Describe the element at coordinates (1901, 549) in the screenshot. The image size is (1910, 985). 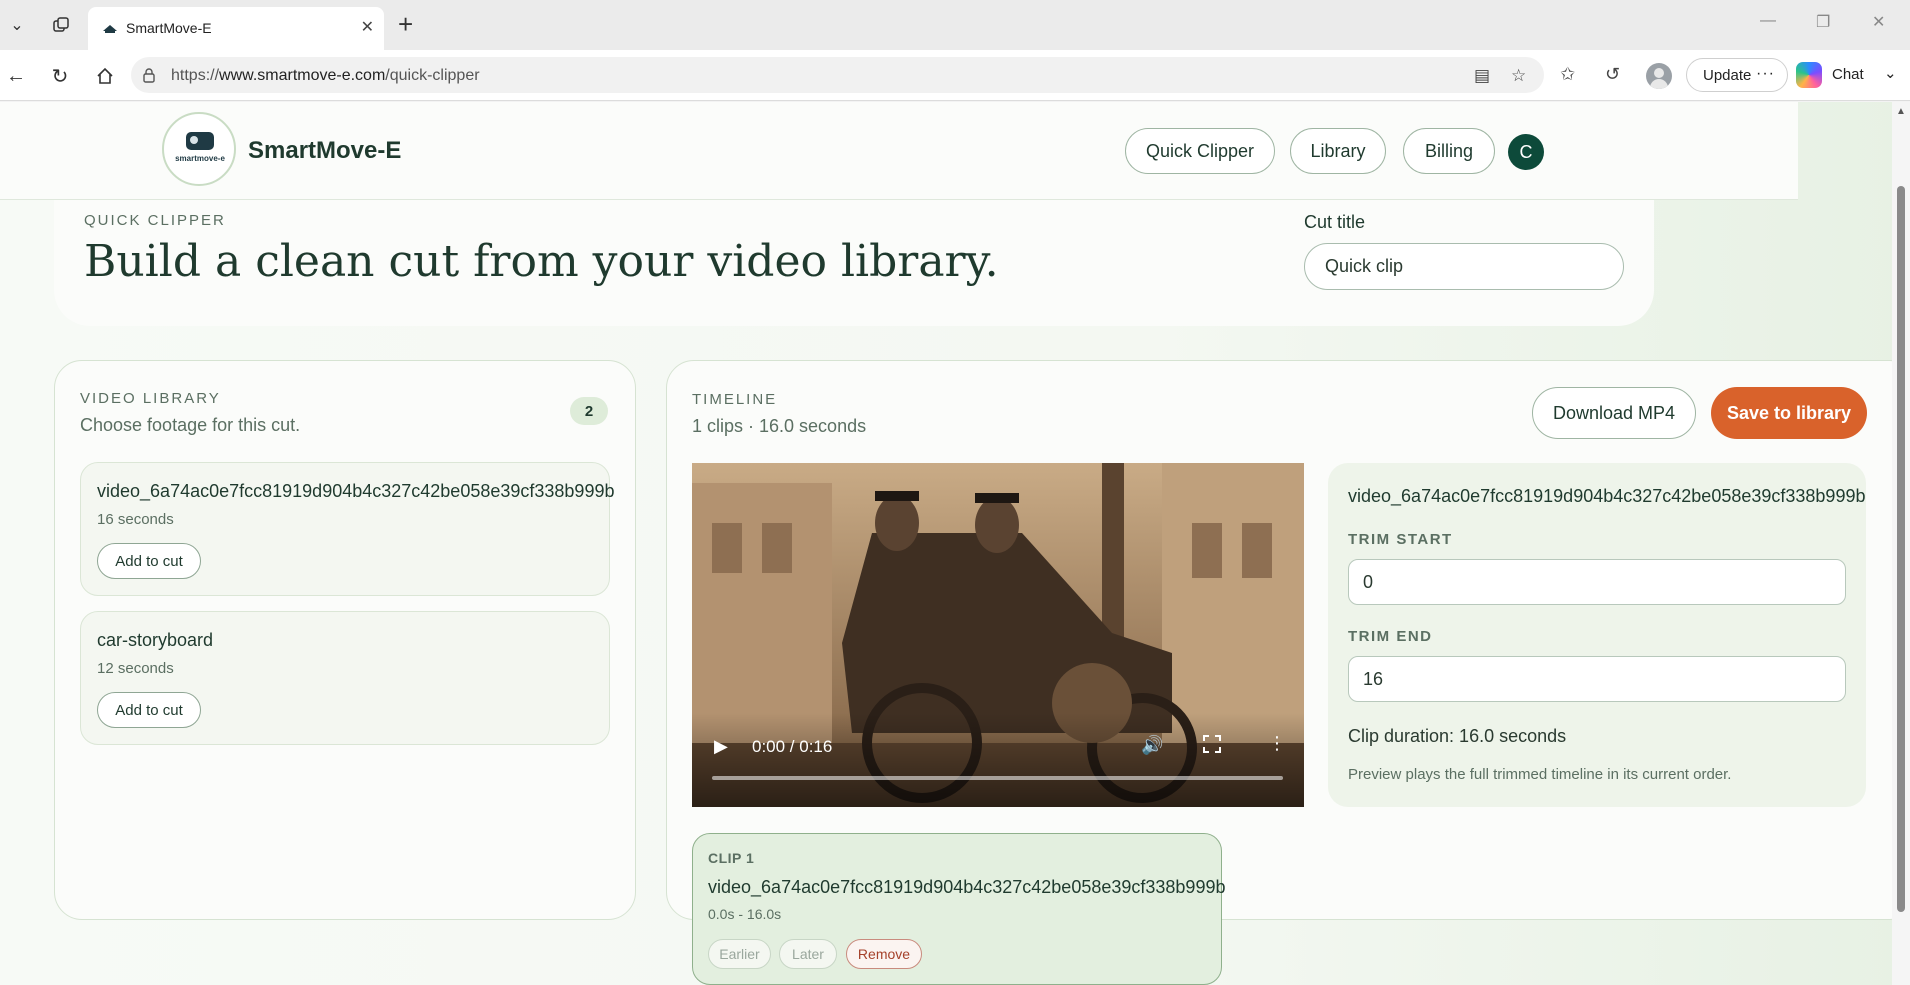
I see `scrollbar-thumb` at that location.